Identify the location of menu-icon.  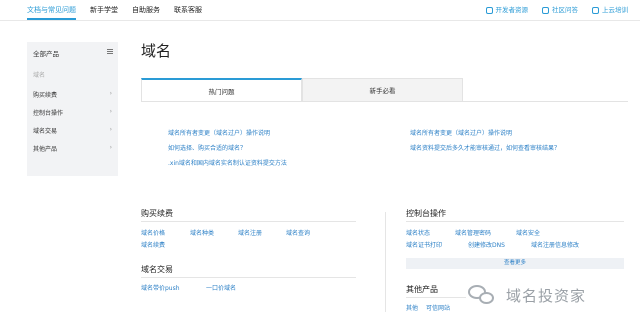
(110, 51).